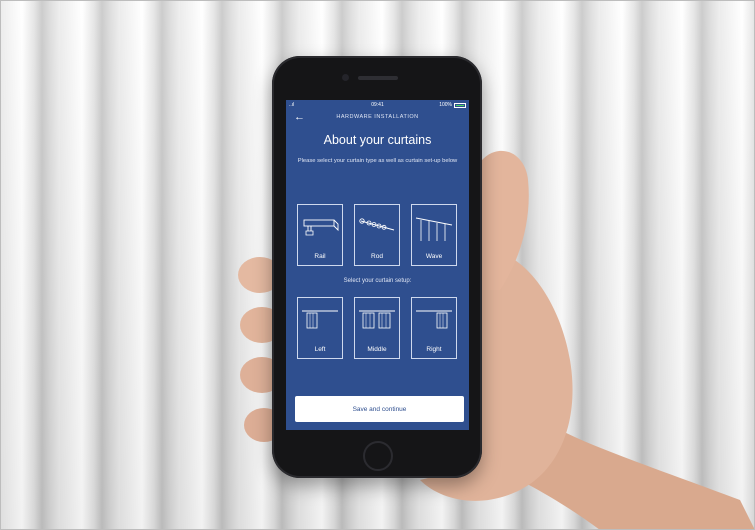  I want to click on rod-icon, so click(377, 224).